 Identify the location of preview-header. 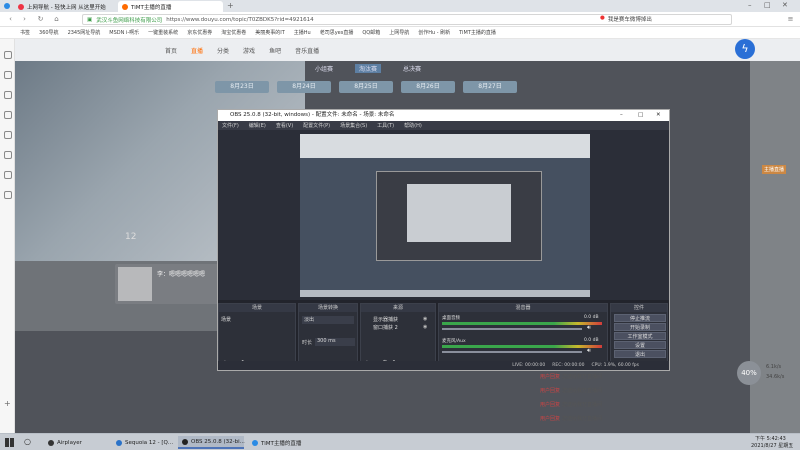
(445, 146).